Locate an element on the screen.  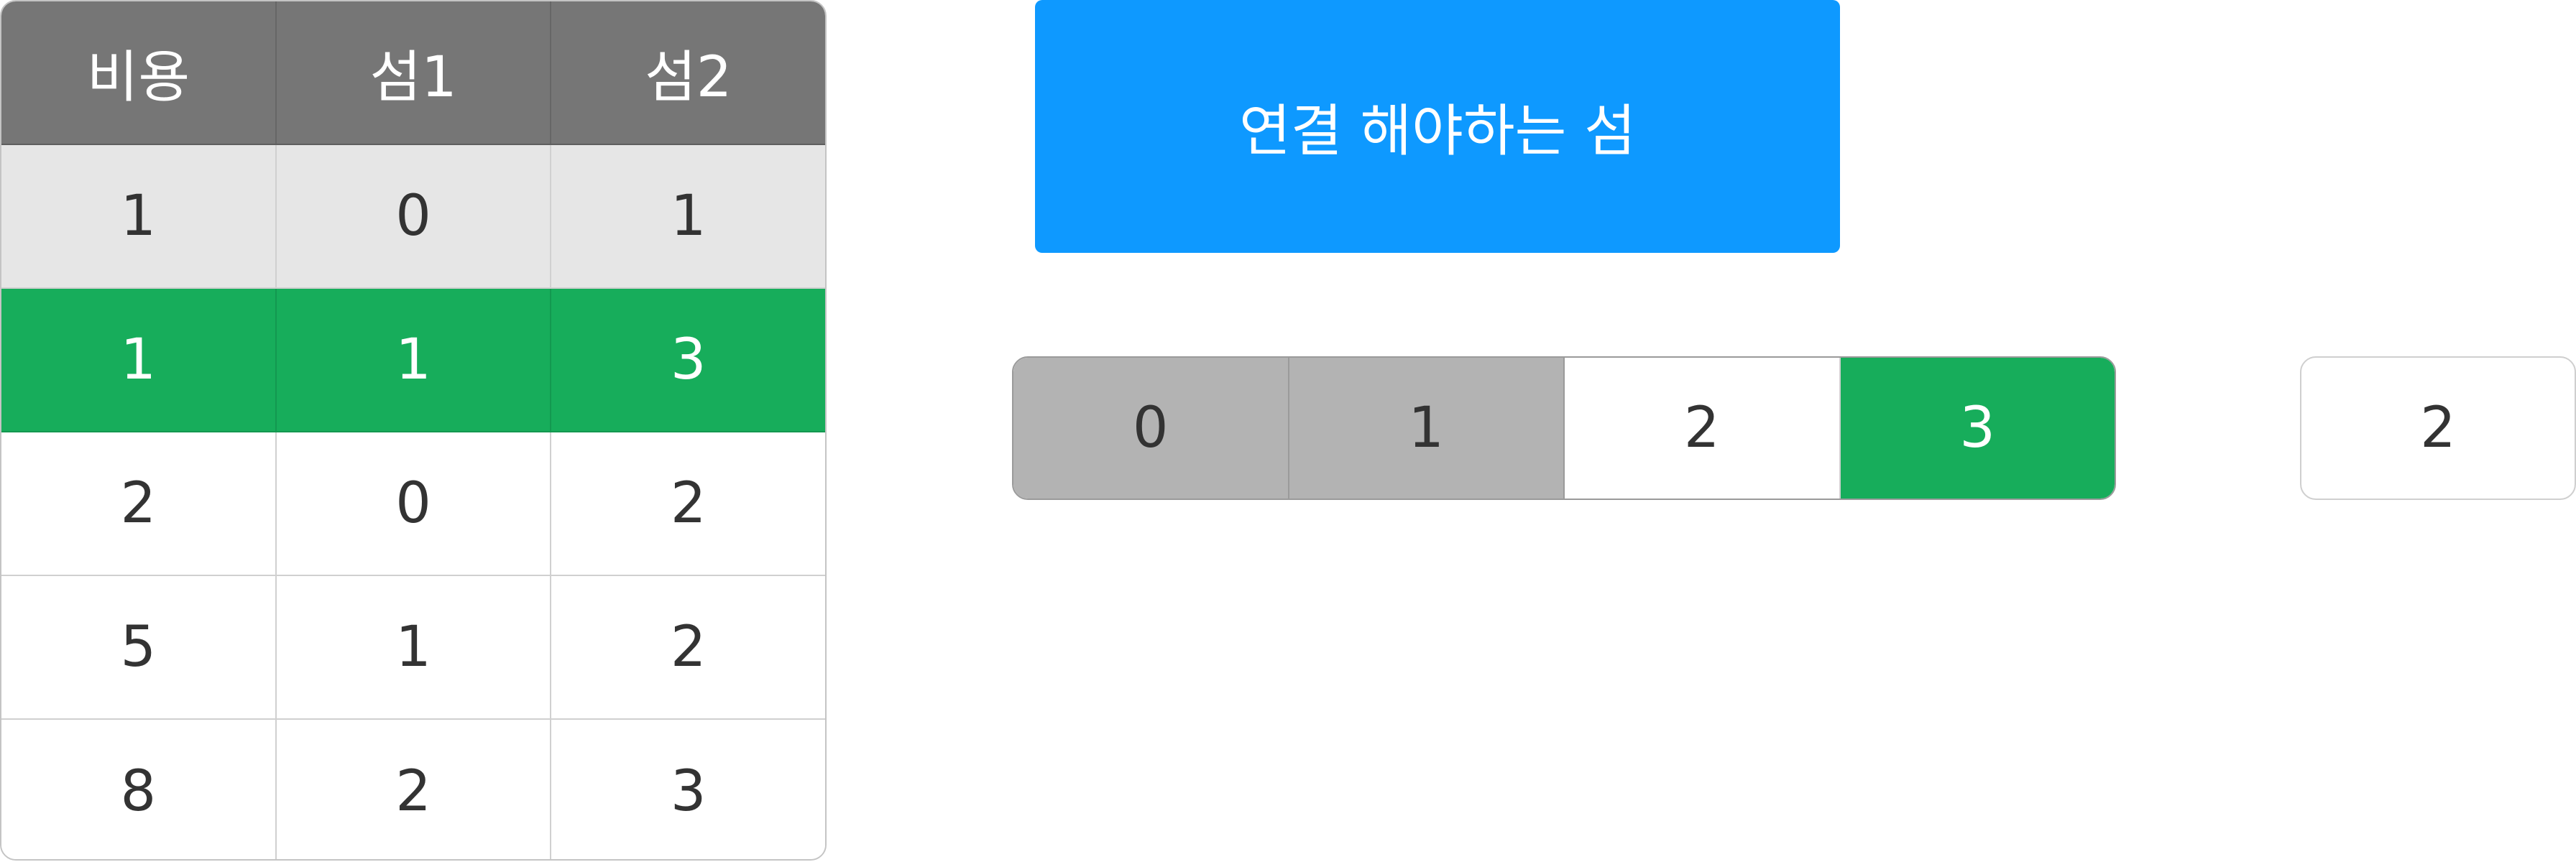
island-cell: 3 is located at coordinates (1977, 429).